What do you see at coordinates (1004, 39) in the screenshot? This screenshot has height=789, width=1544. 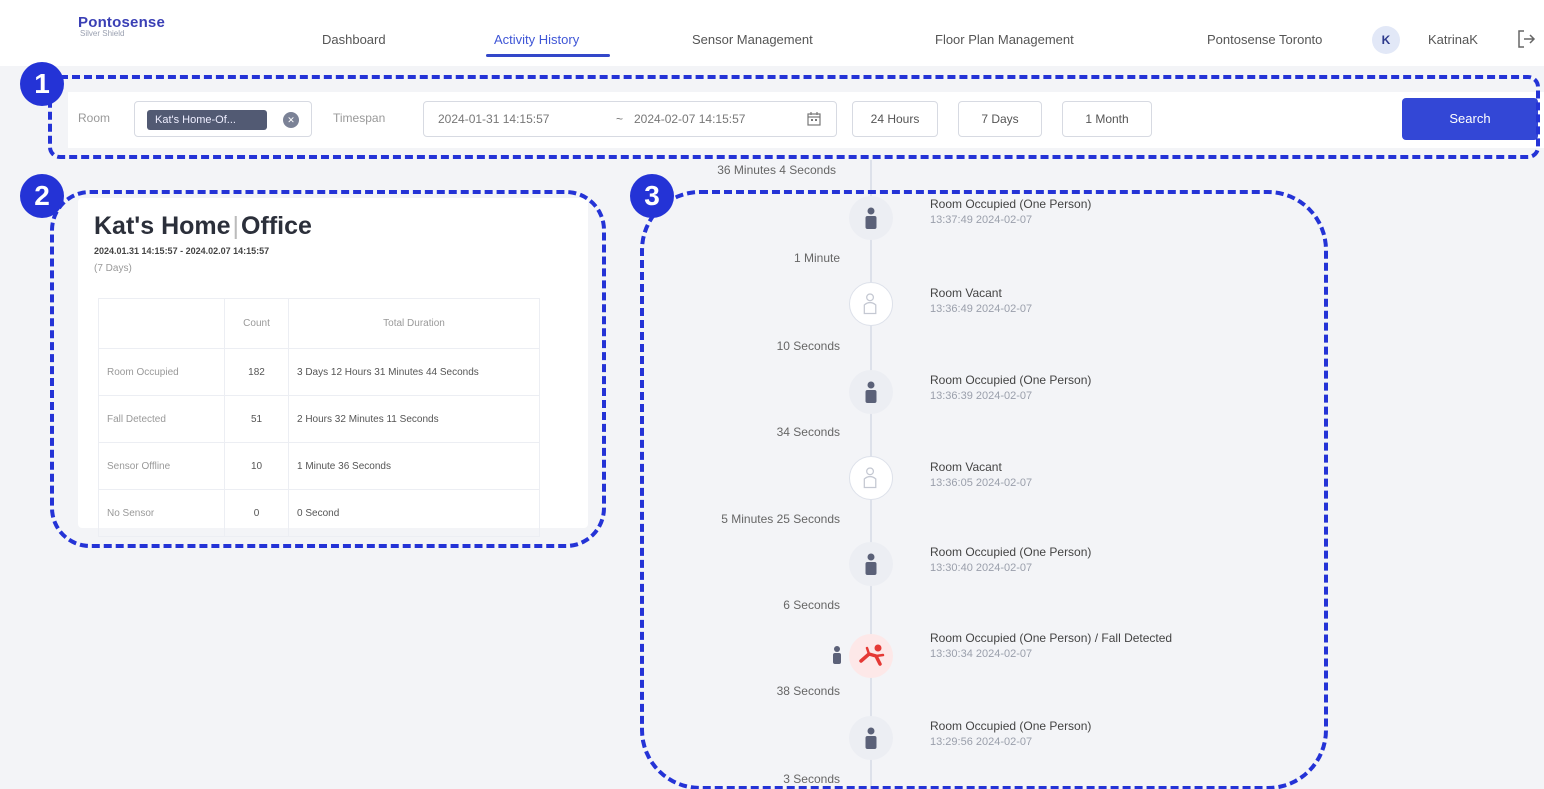 I see `nav-floor-plan-management: Floor Plan Management` at bounding box center [1004, 39].